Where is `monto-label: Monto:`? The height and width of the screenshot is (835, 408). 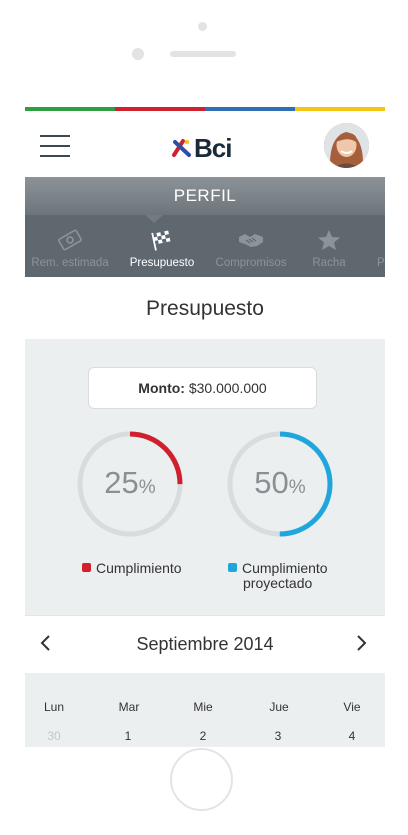 monto-label: Monto: is located at coordinates (161, 388).